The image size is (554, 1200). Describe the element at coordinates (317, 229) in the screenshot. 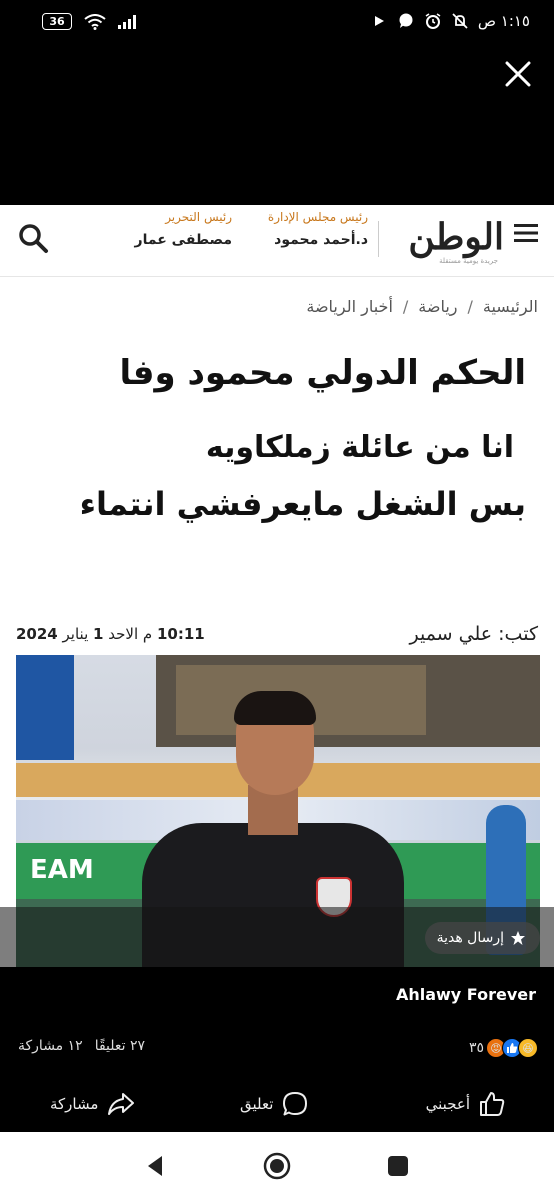

I see `board-chair: رئيس مجلس الإدارة د.أحمد محمود` at that location.